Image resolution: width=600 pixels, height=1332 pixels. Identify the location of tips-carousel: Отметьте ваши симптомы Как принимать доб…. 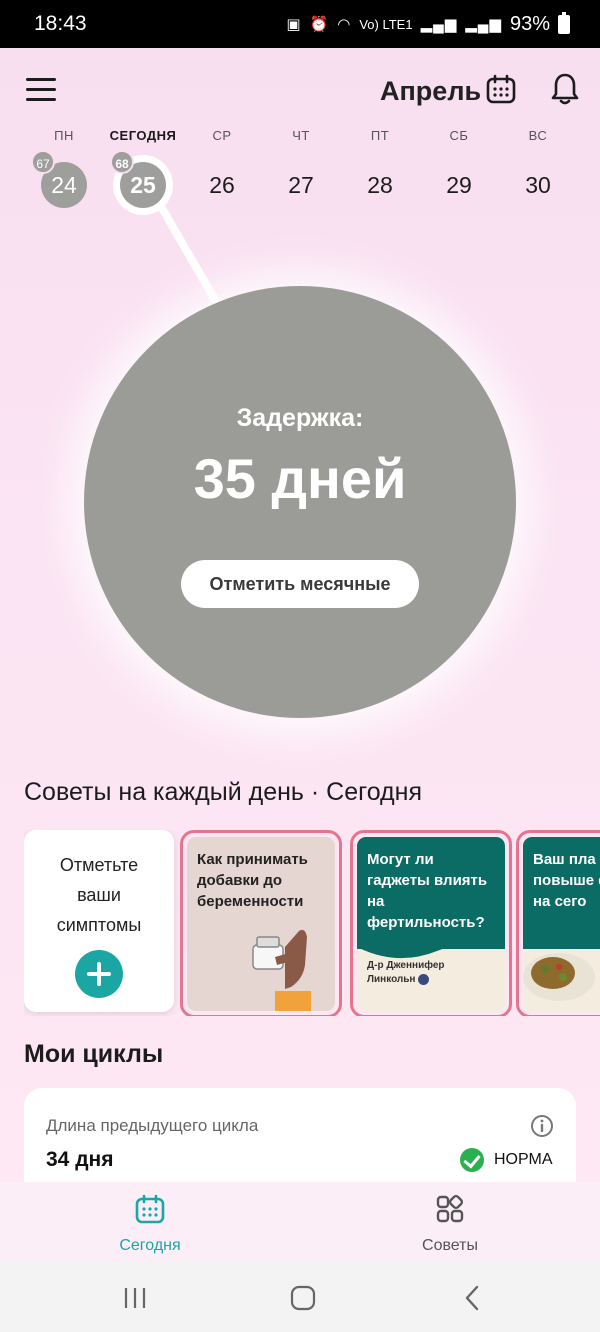
(312, 923).